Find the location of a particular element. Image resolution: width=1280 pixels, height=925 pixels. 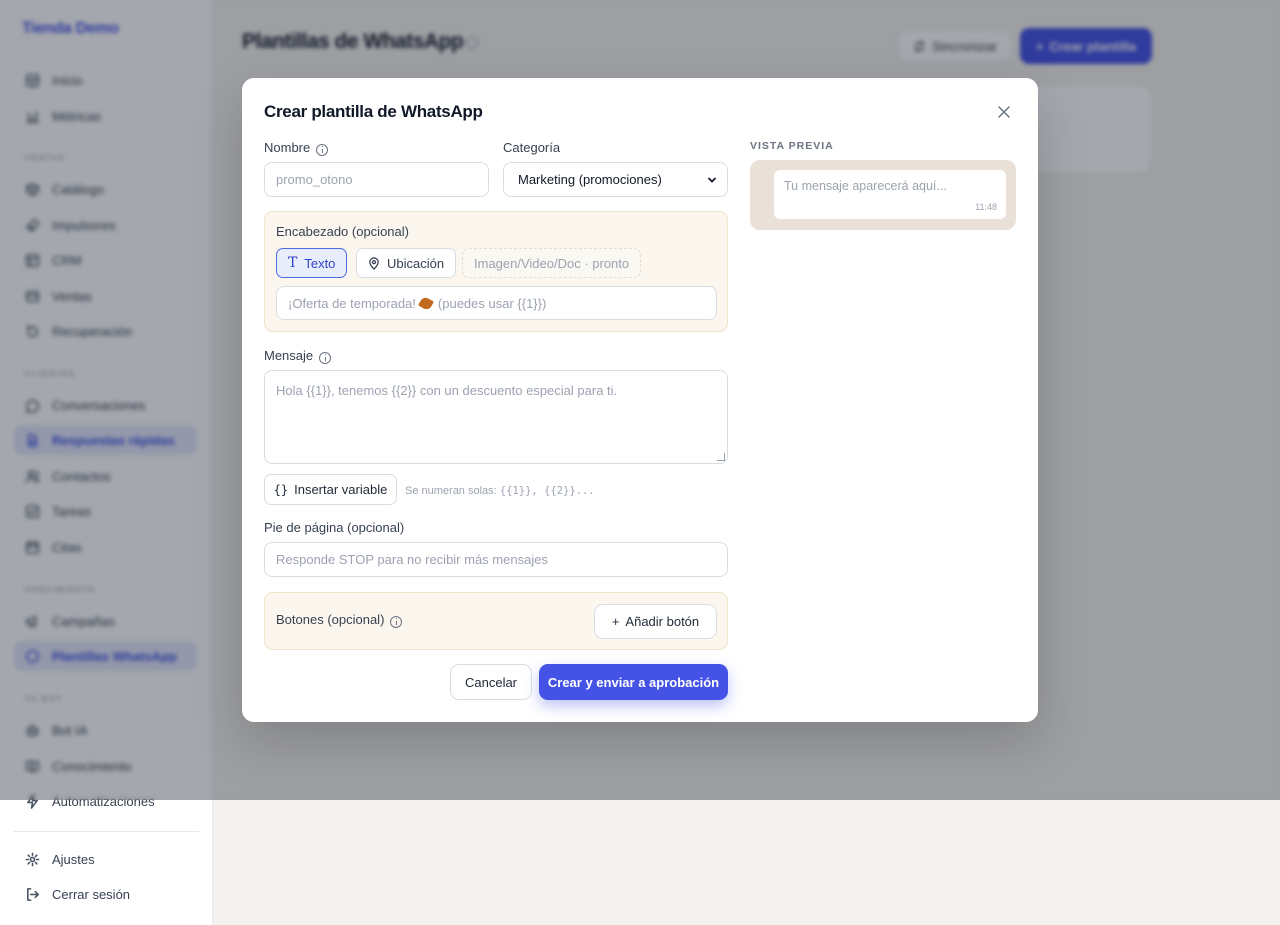

variable-hint-text: Se numeran solas: is located at coordinates (451, 491).